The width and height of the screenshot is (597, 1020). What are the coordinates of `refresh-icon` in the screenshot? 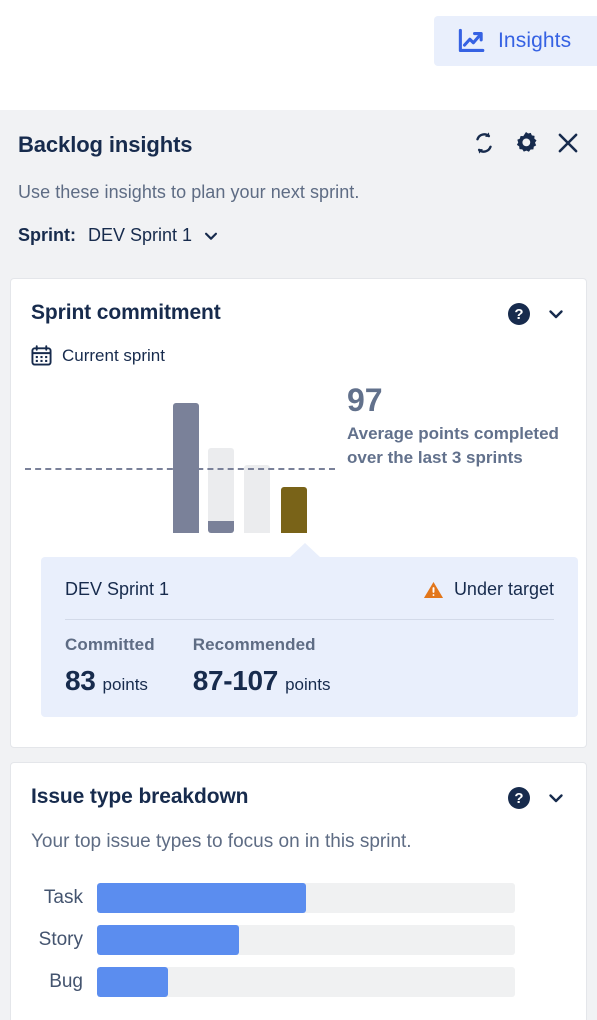 It's located at (484, 143).